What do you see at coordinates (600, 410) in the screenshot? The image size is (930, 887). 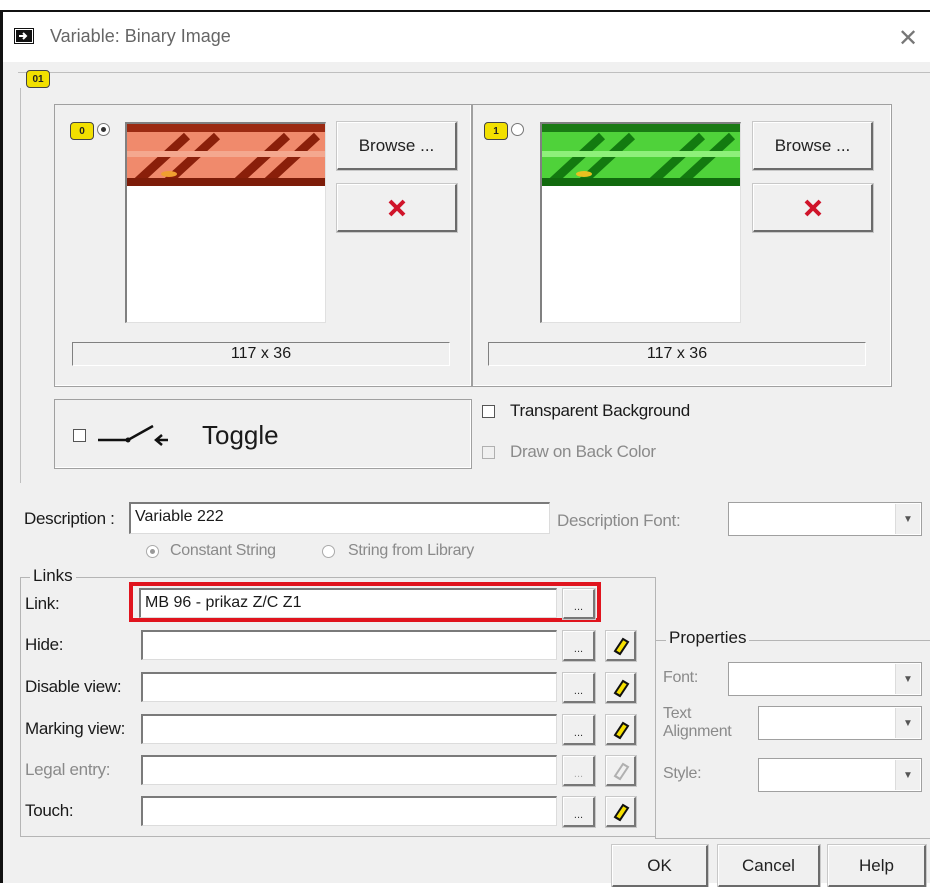 I see `transparent-background-label: Transparent Background` at bounding box center [600, 410].